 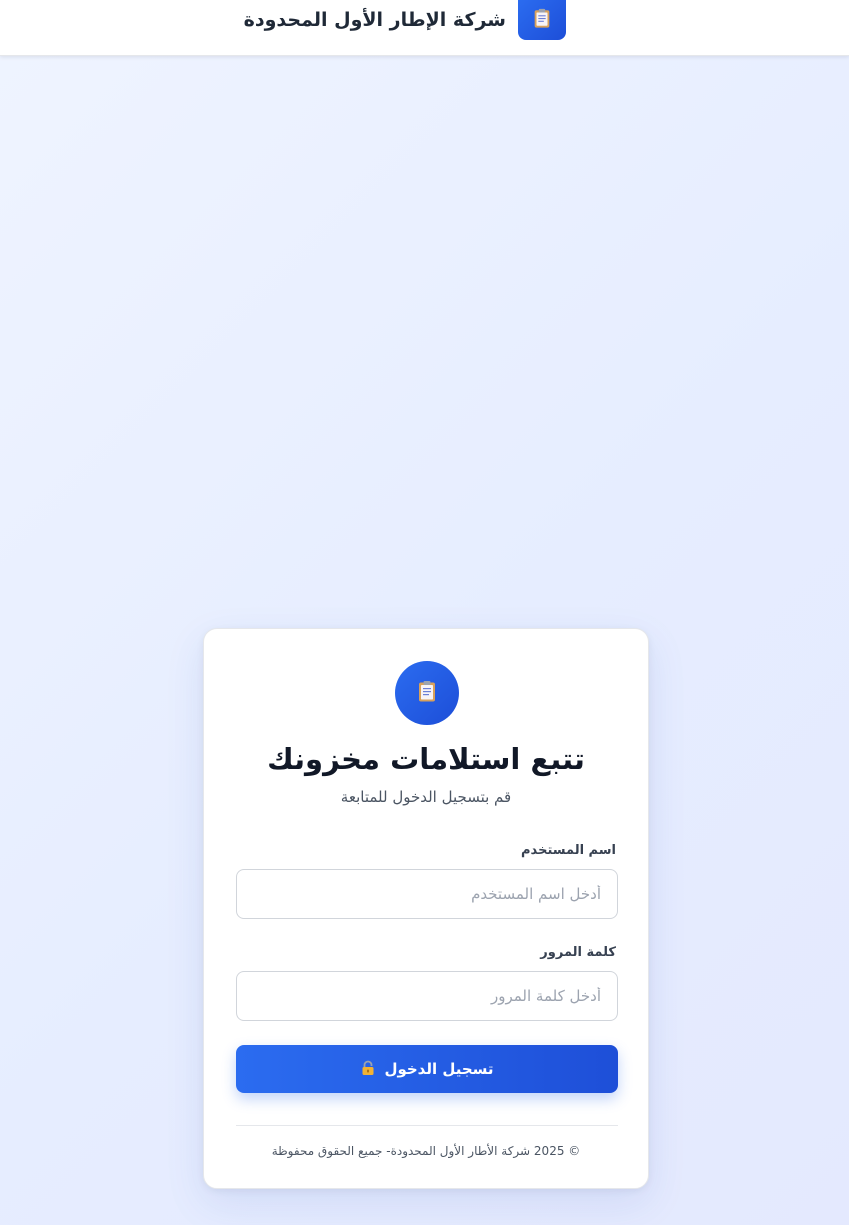 I want to click on brand-logo, so click(x=542, y=20).